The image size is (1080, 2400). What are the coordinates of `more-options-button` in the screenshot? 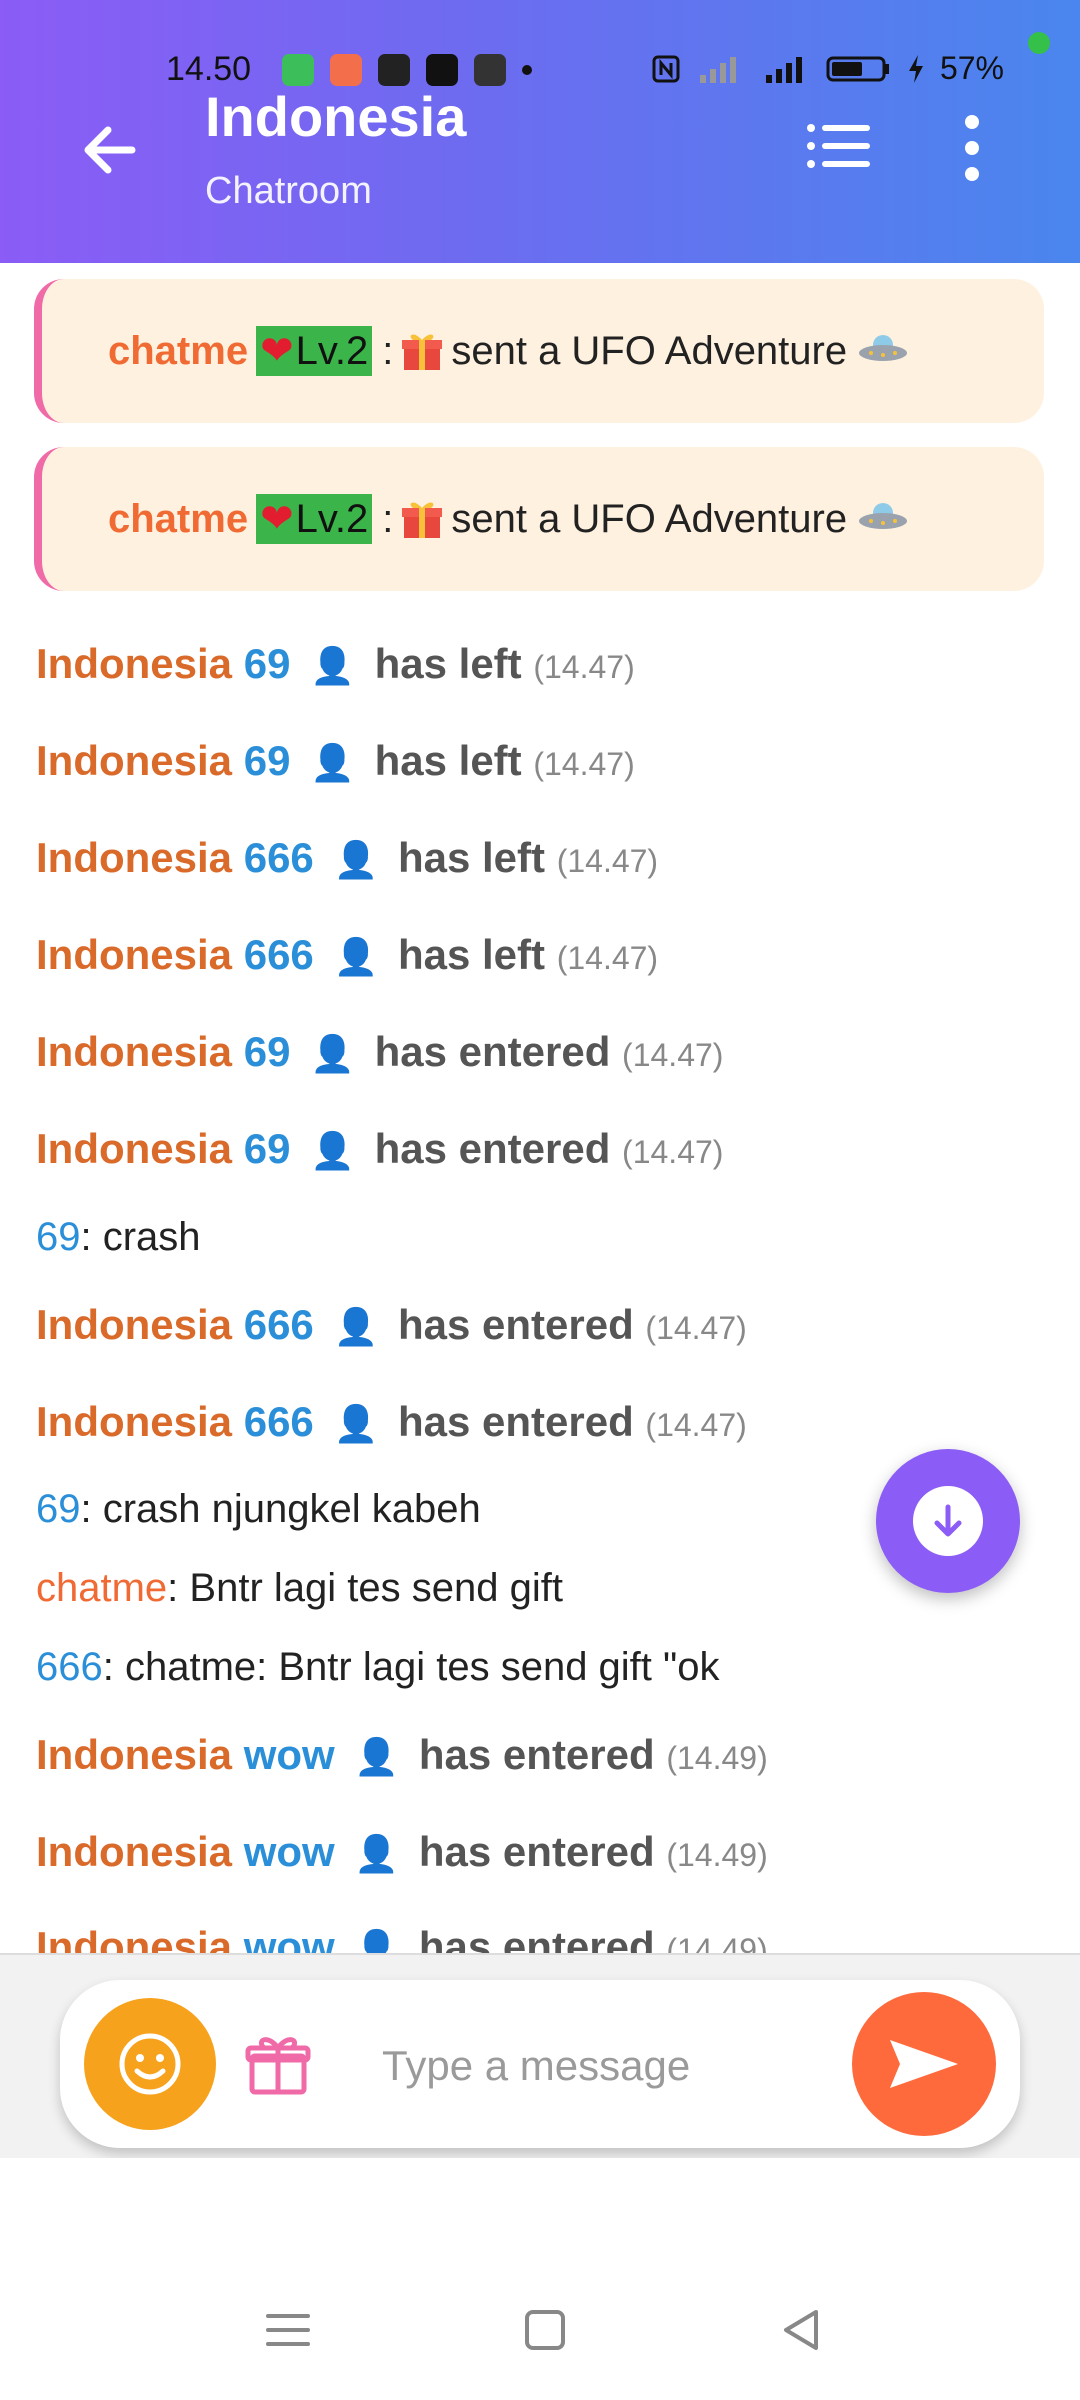 It's located at (972, 148).